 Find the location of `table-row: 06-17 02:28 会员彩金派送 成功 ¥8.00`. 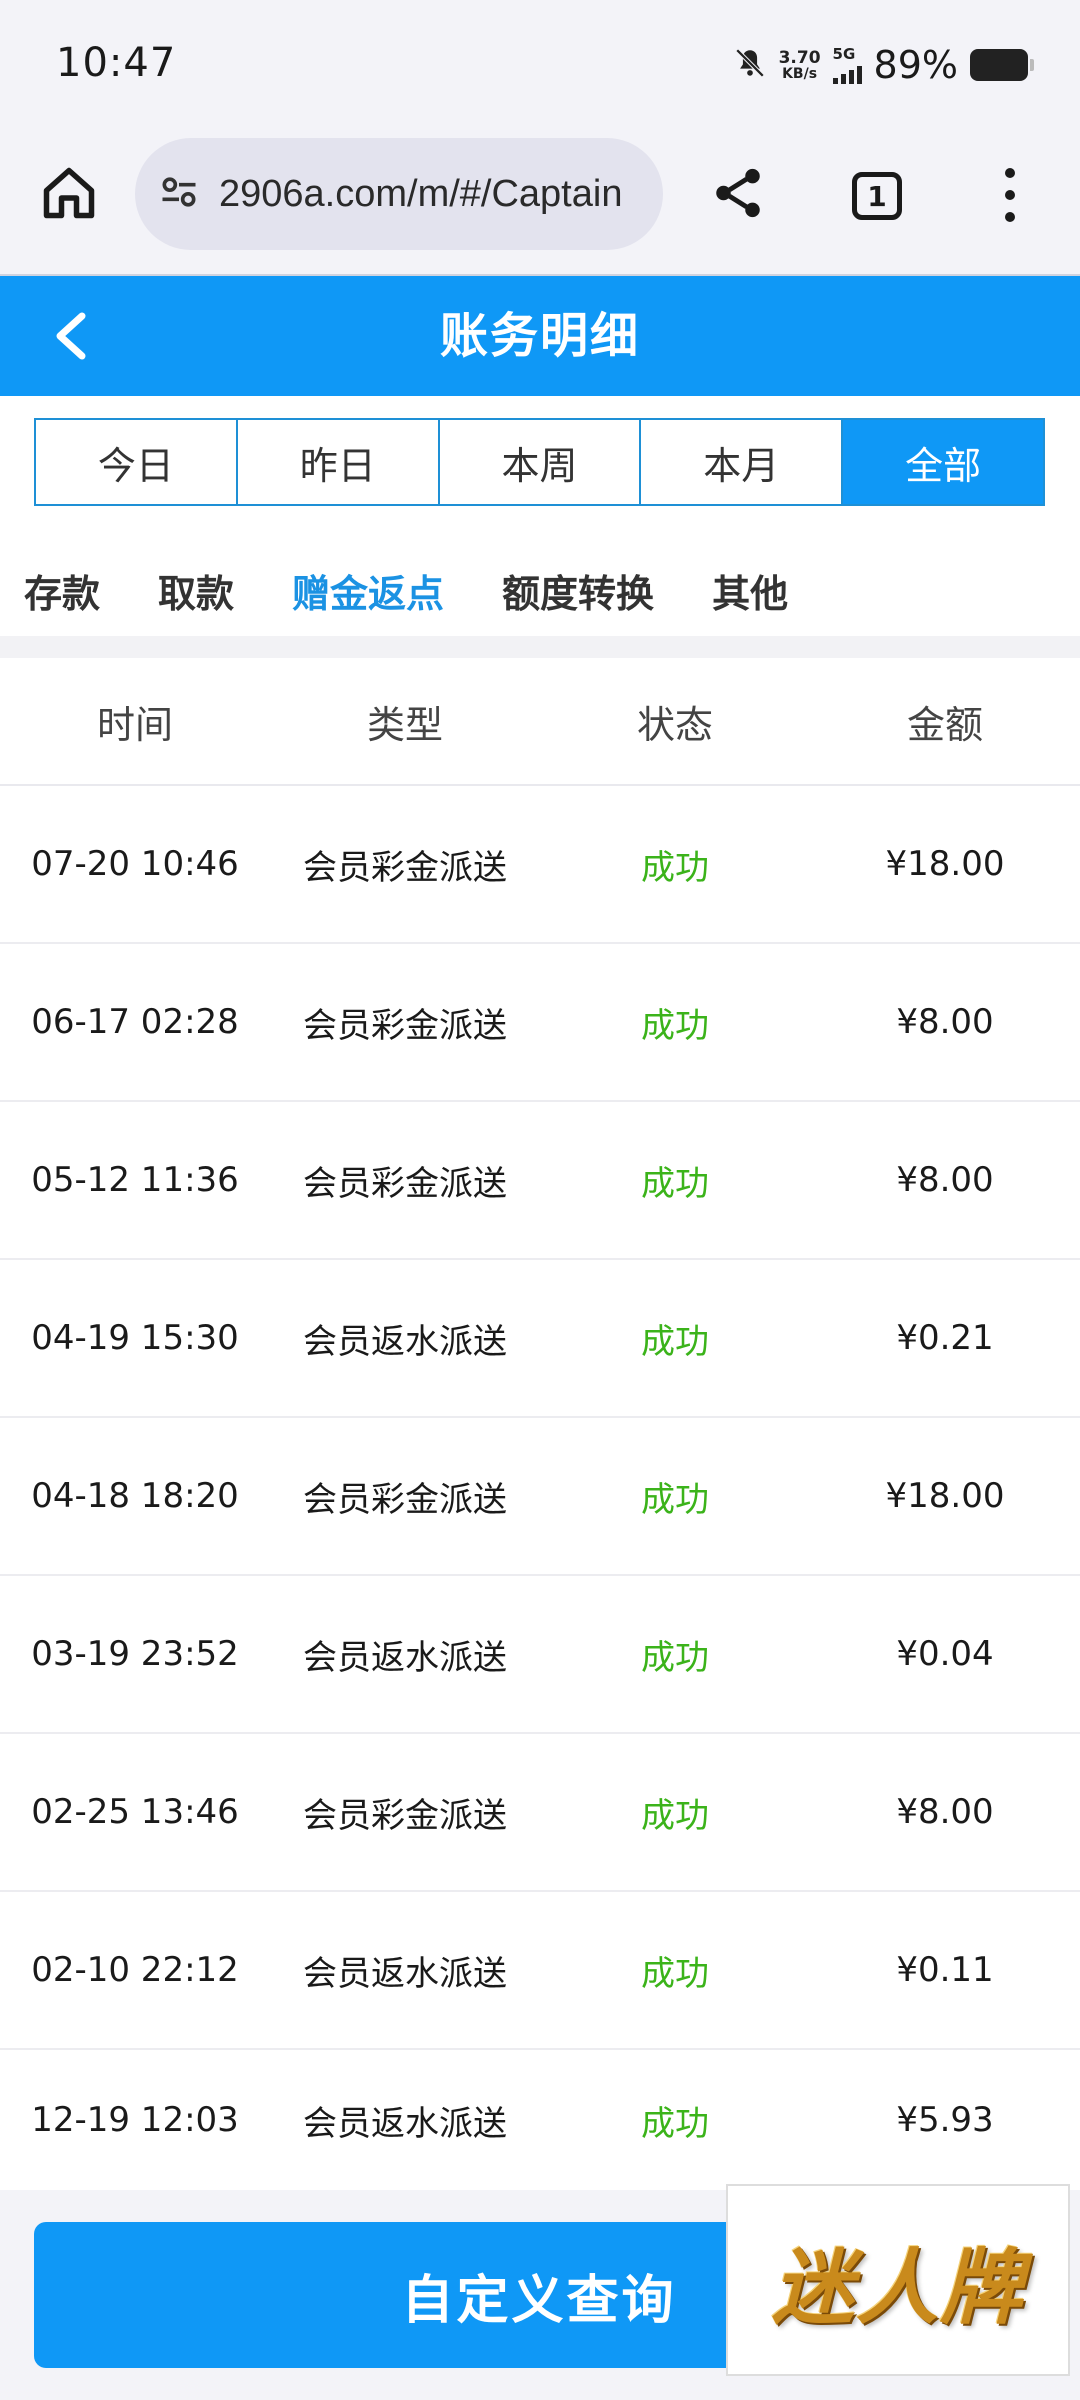

table-row: 06-17 02:28 会员彩金派送 成功 ¥8.00 is located at coordinates (540, 1023).